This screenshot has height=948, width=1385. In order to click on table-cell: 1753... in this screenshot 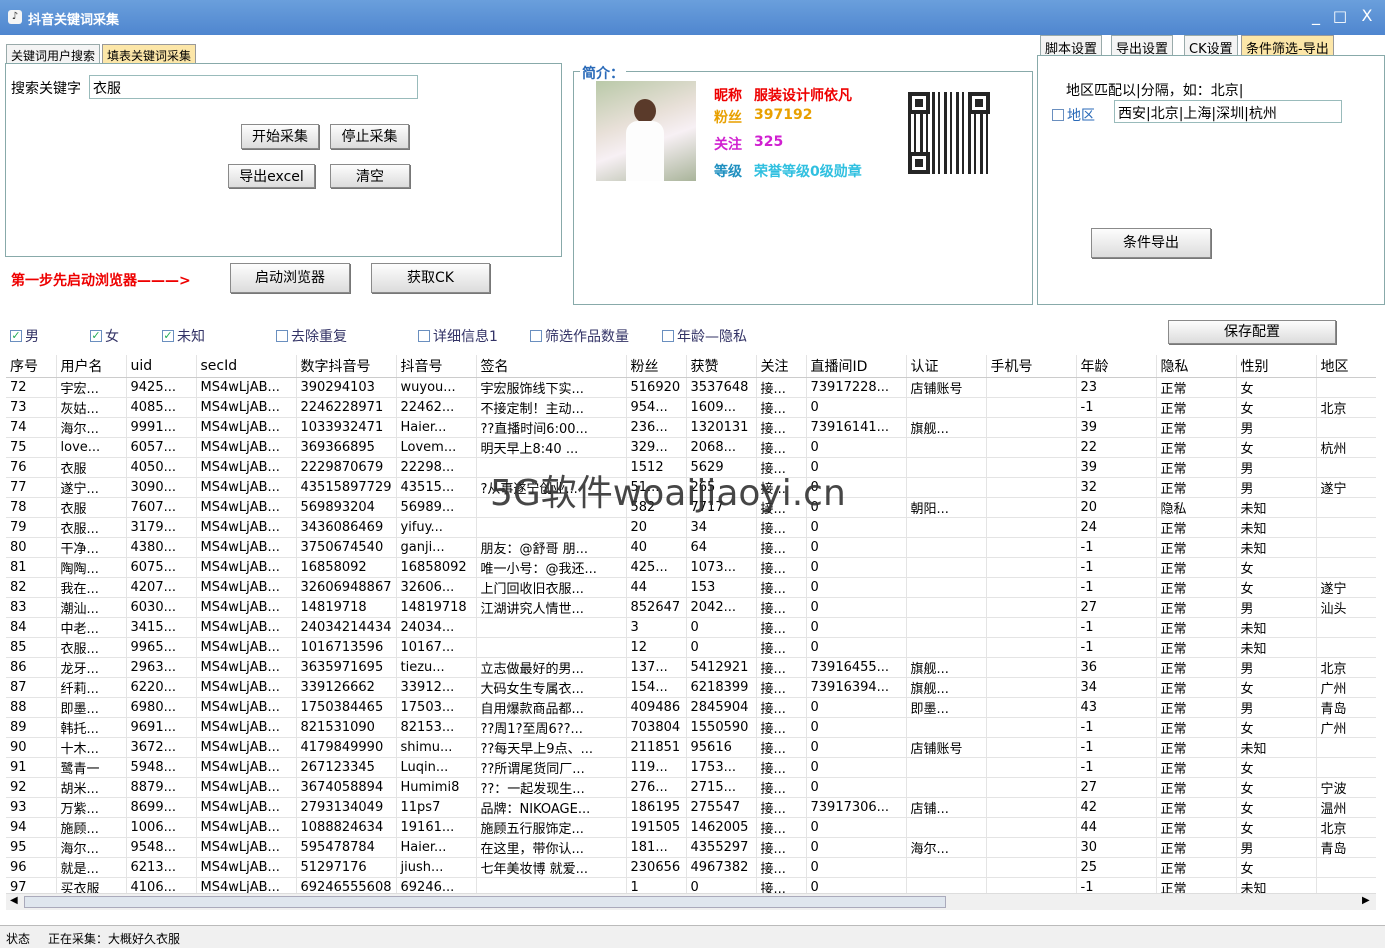, I will do `click(721, 767)`.